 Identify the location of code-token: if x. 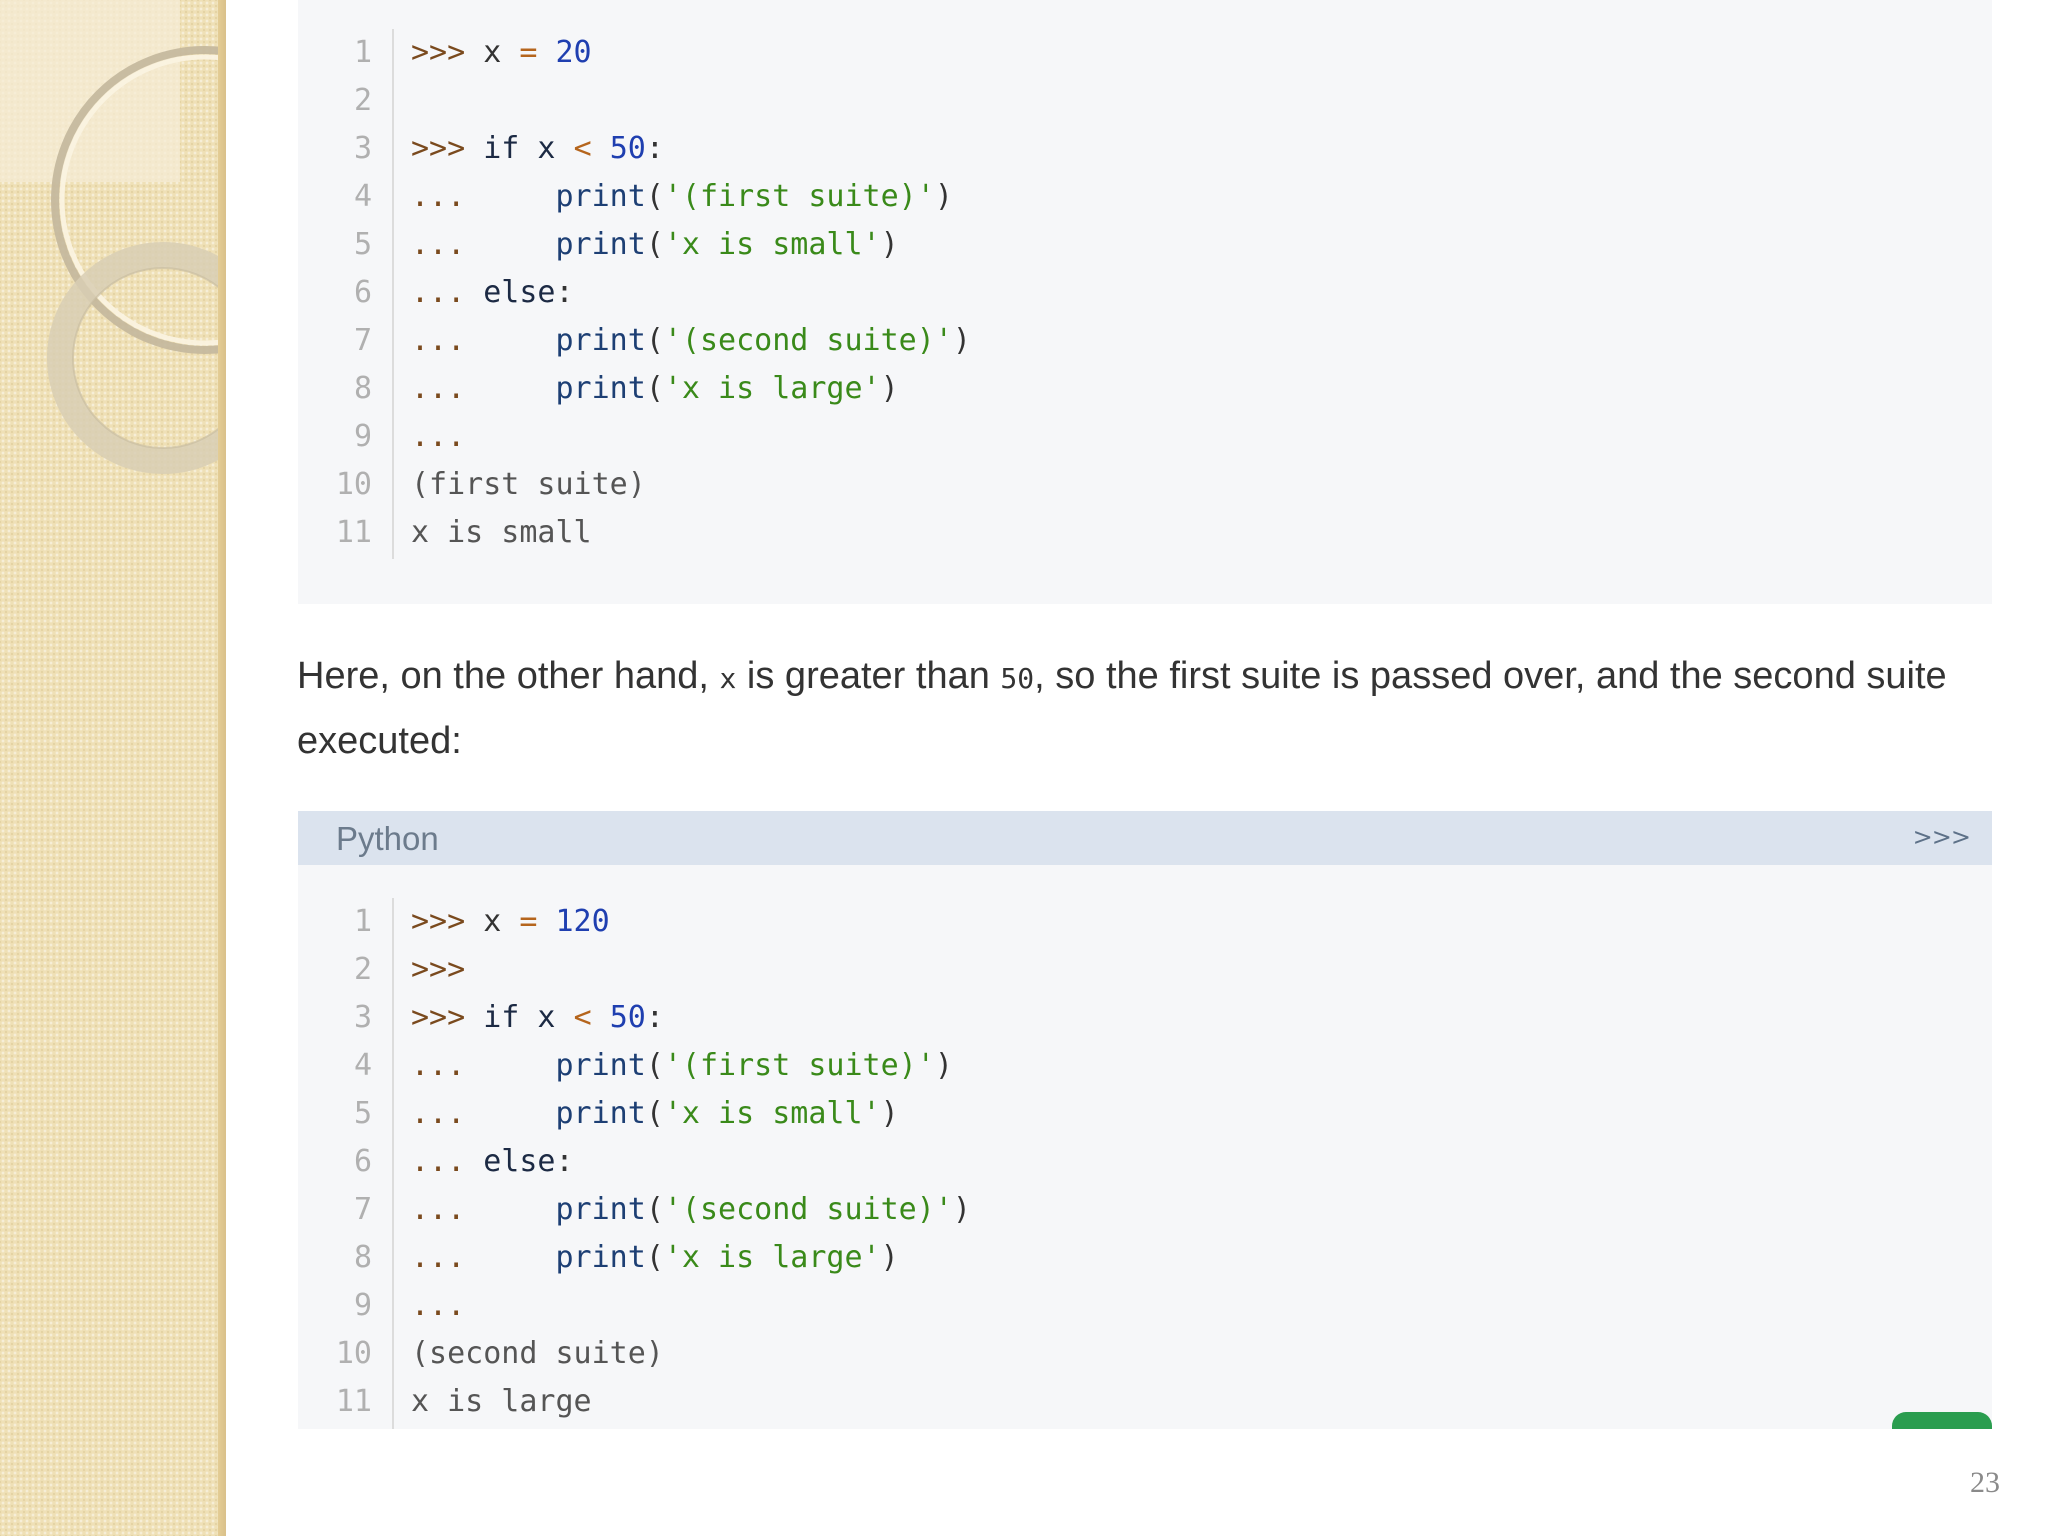
(528, 148).